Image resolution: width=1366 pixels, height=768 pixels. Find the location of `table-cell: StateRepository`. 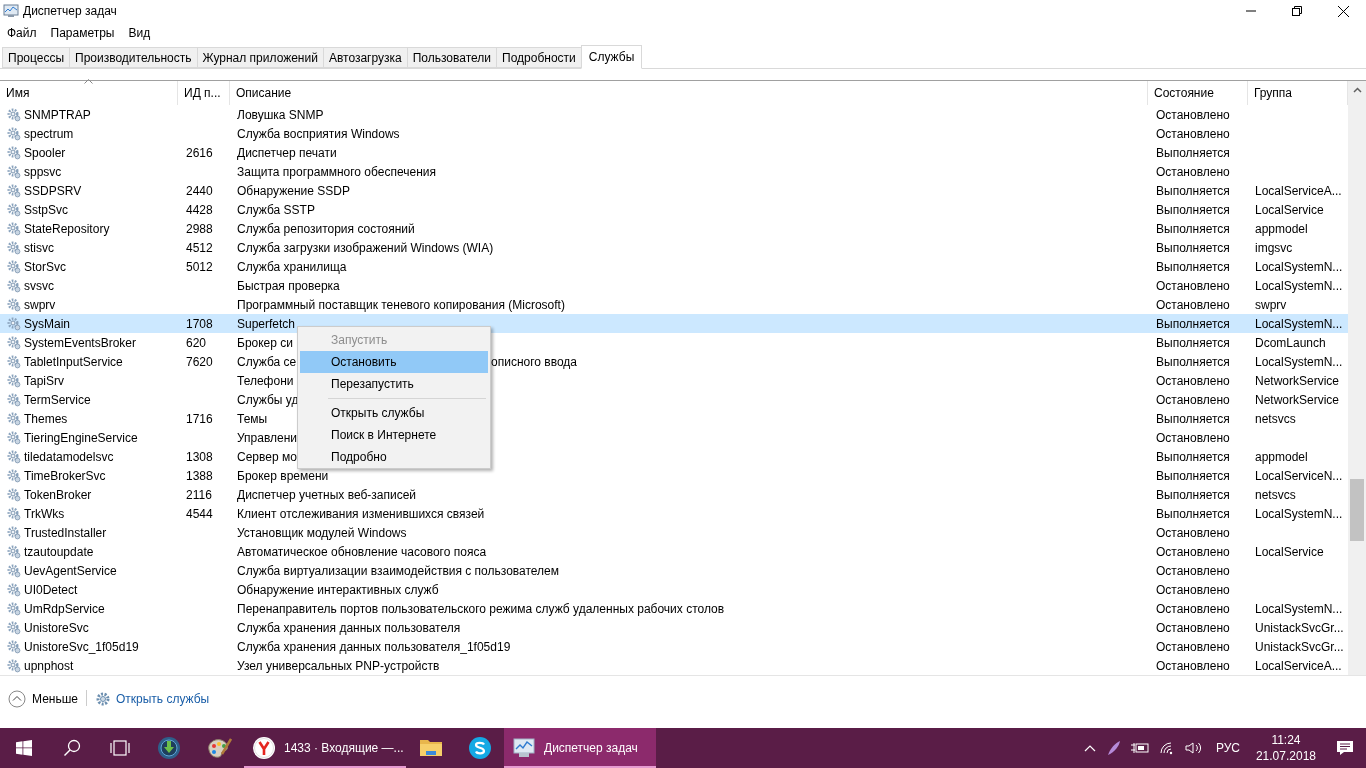

table-cell: StateRepository is located at coordinates (67, 228).